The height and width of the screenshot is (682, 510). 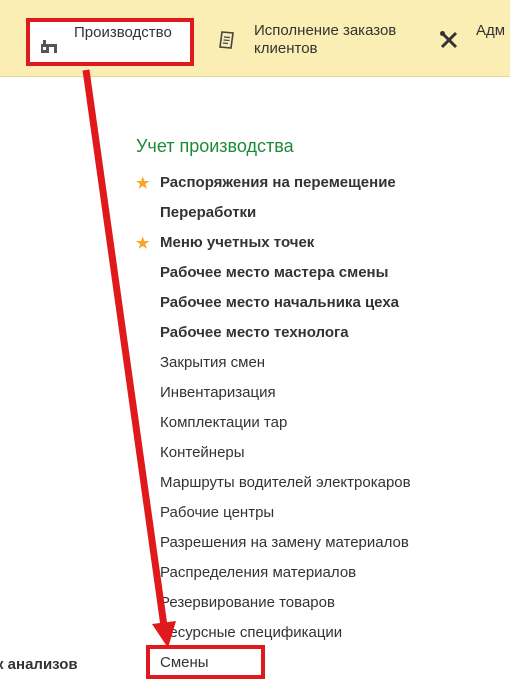 I want to click on menu-item: Рабочие центры, so click(x=273, y=517).